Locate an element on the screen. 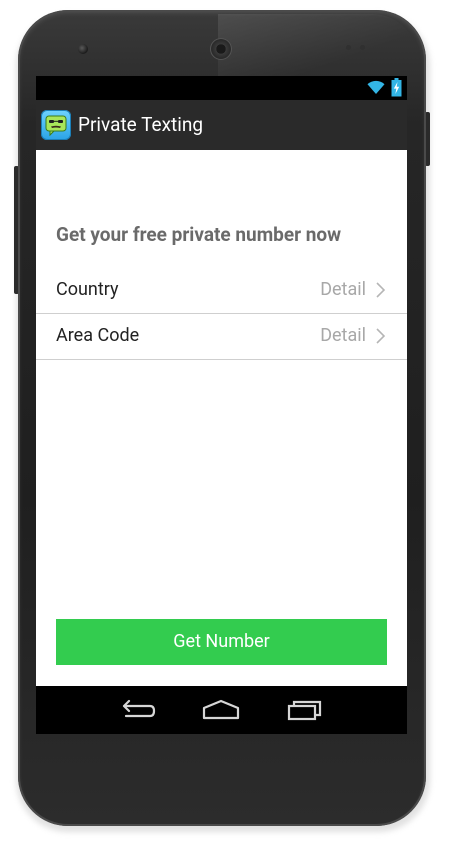 The image size is (449, 845). country-label: Country is located at coordinates (87, 289).